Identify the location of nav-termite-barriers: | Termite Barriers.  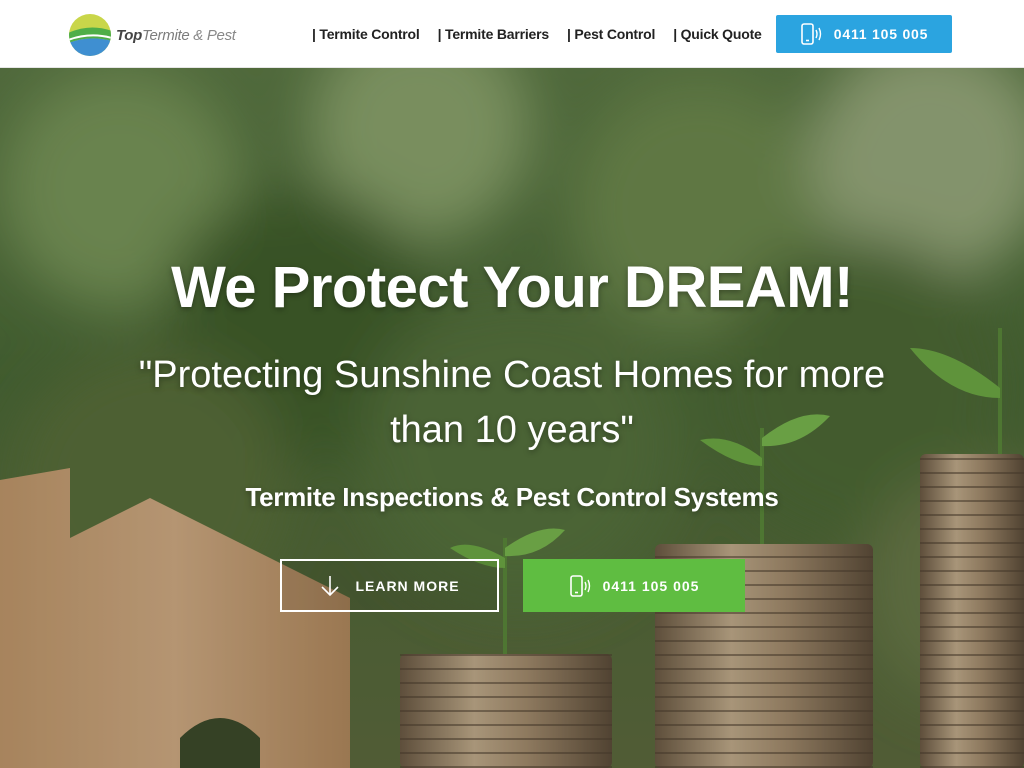
(494, 34).